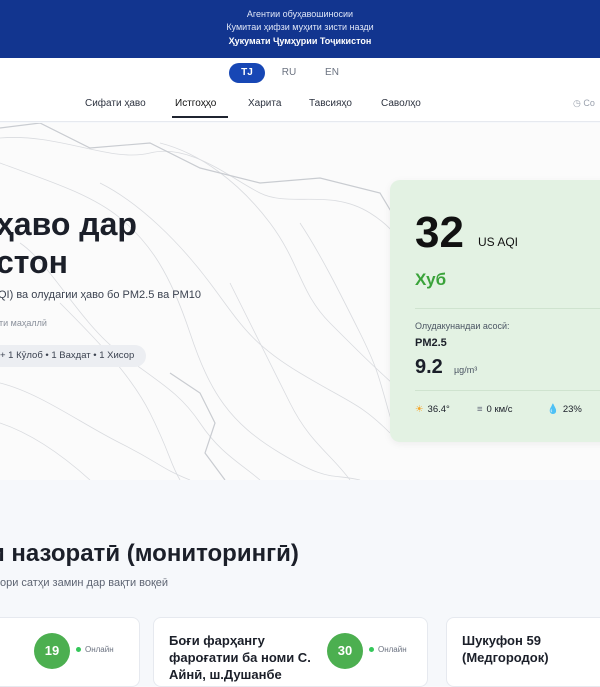 This screenshot has height=687, width=600. I want to click on hero-title: ҳаво дар стон, so click(68, 243).